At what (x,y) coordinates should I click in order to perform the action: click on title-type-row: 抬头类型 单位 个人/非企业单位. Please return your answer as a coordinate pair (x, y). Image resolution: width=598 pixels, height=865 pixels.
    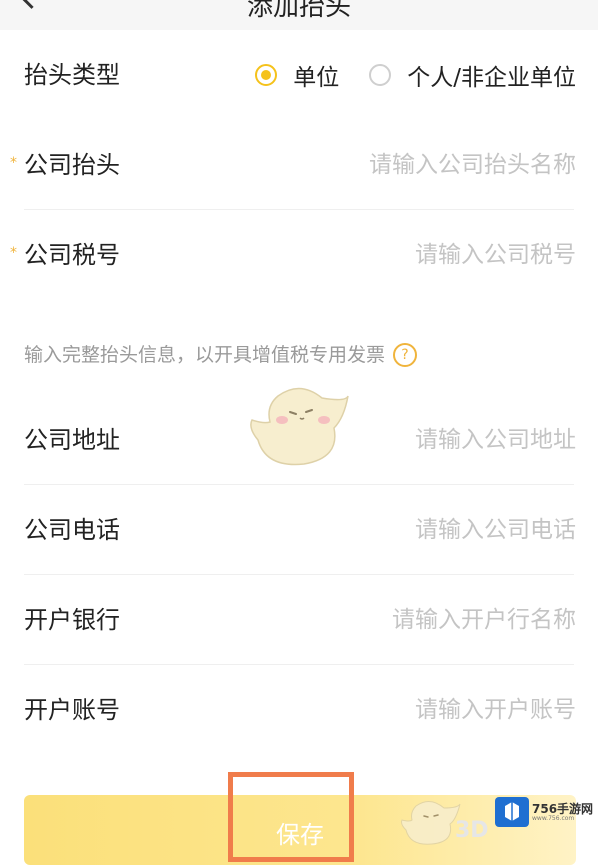
    Looking at the image, I should click on (299, 75).